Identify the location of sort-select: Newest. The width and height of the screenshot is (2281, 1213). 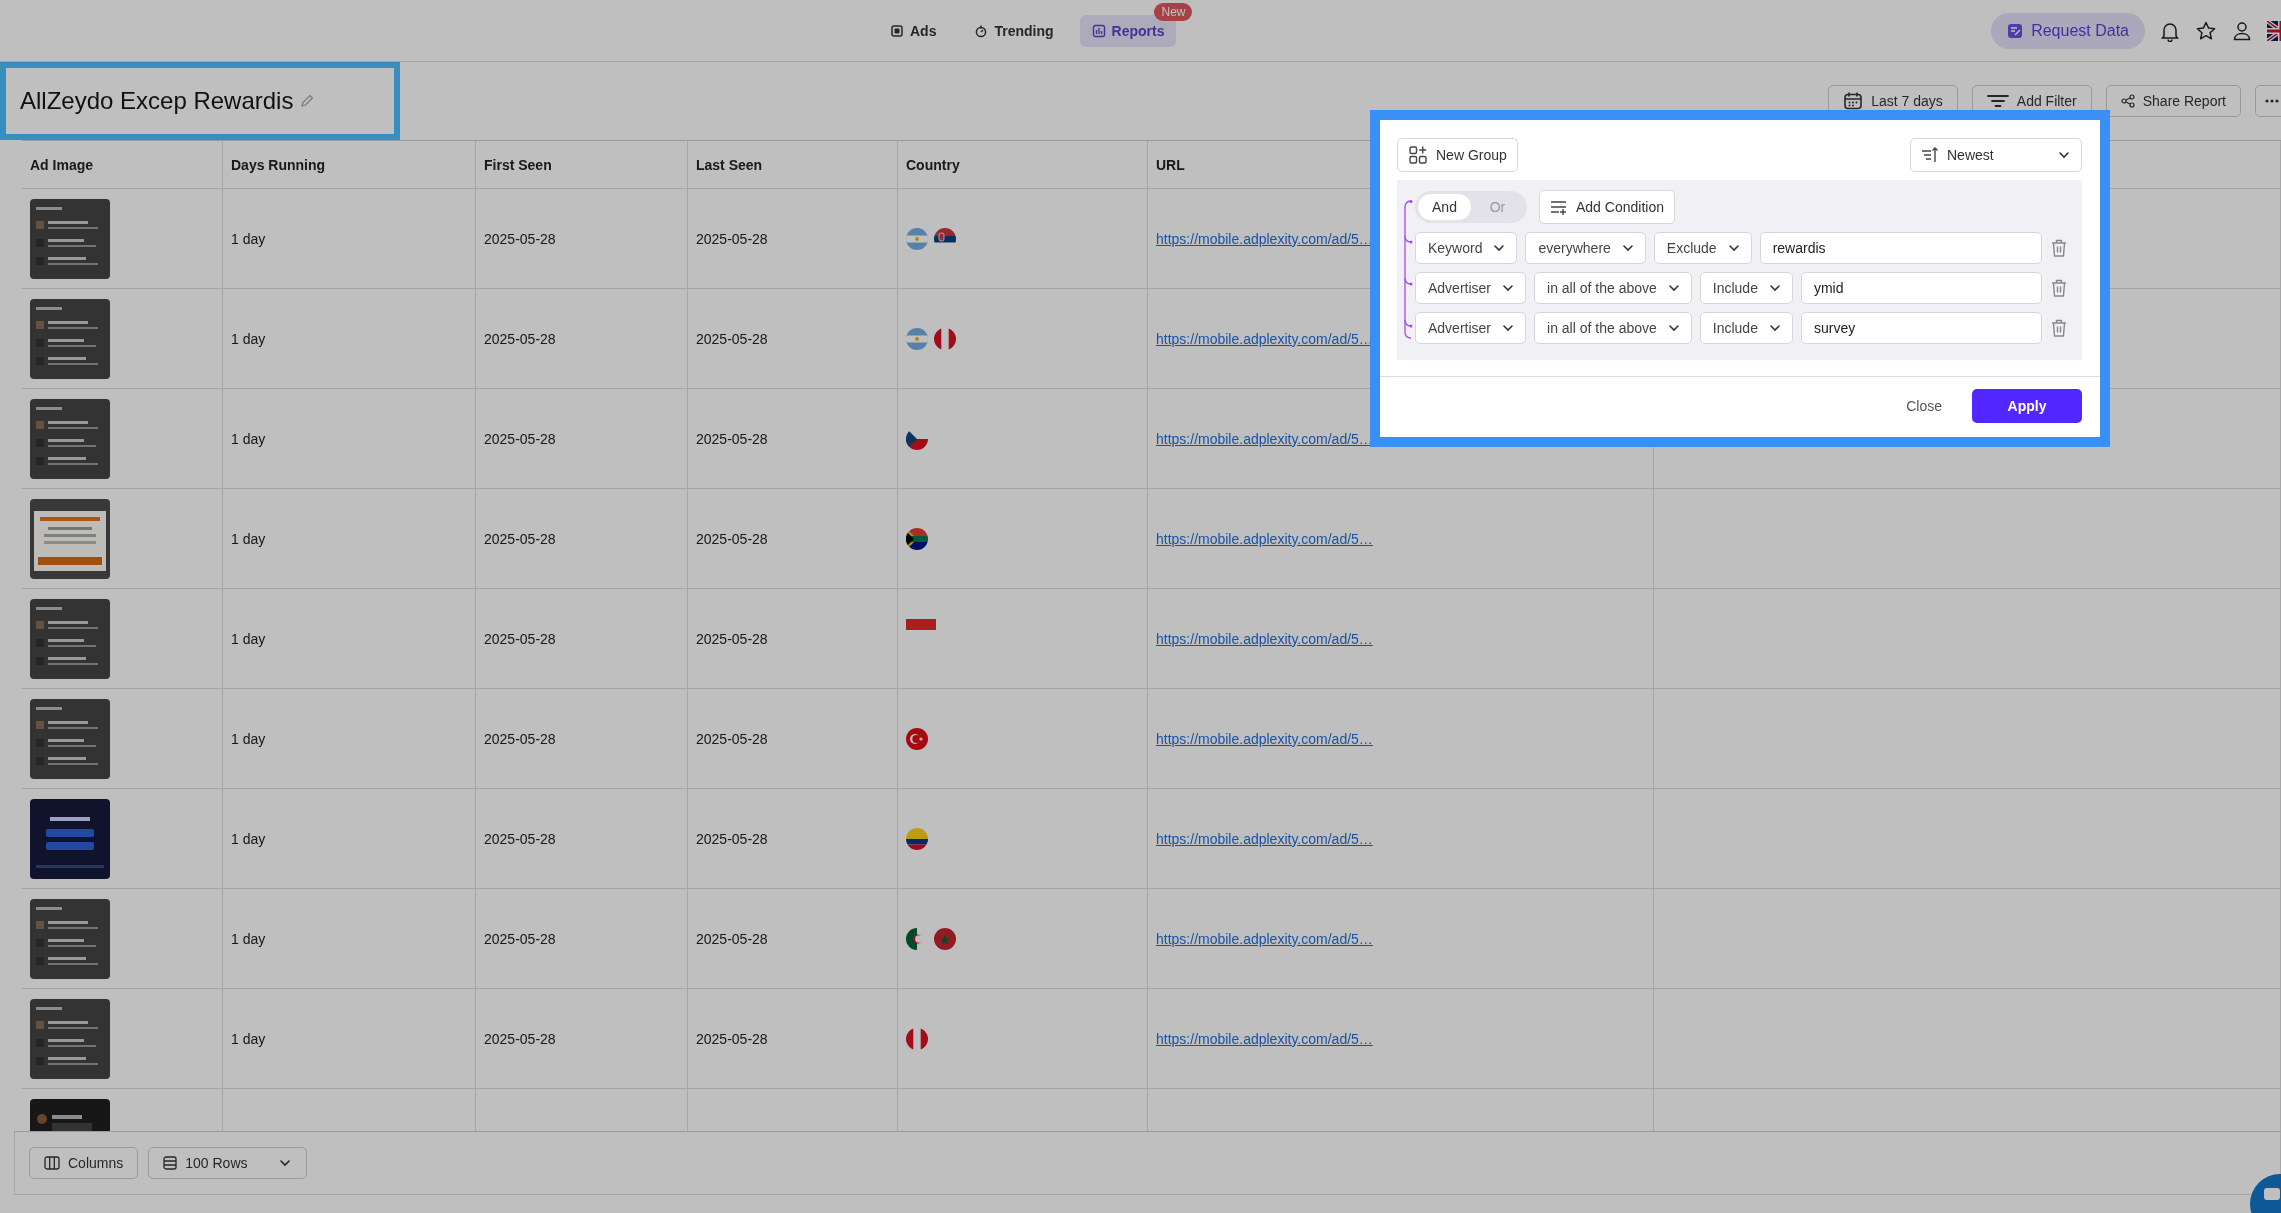
(1996, 155).